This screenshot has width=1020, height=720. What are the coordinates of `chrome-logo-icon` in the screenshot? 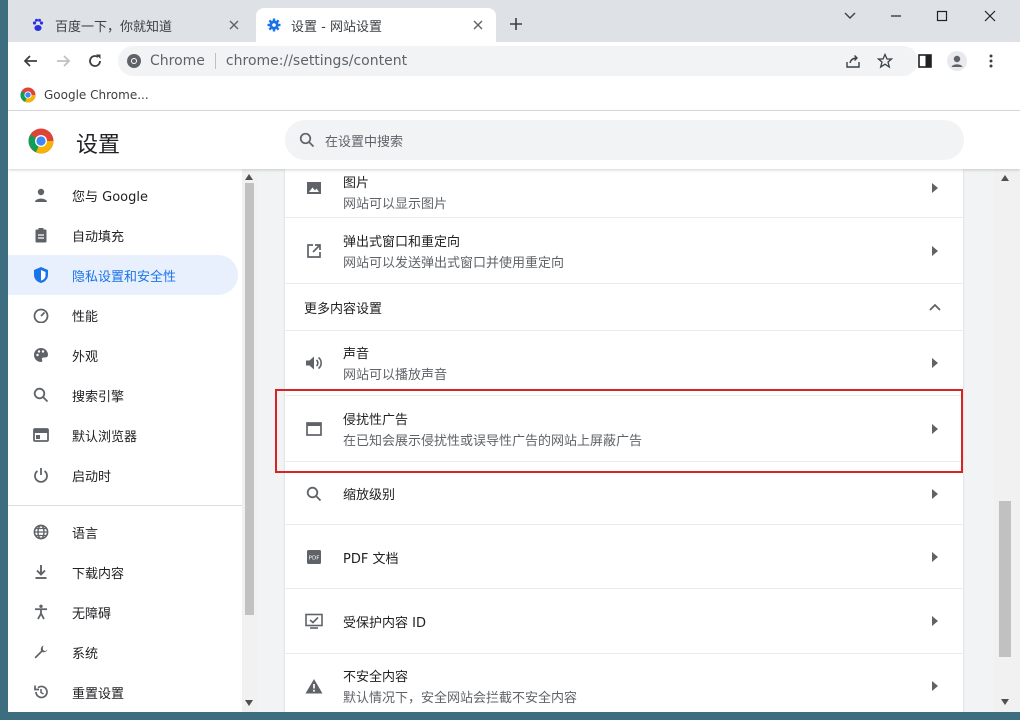 It's located at (41, 141).